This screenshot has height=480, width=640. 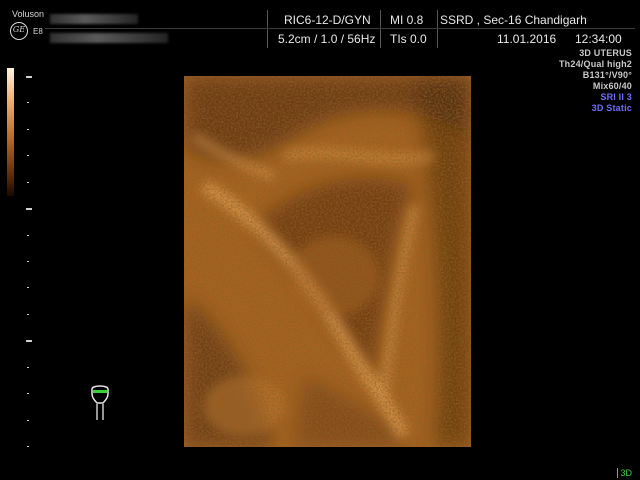 What do you see at coordinates (607, 75) in the screenshot?
I see `info-line-angle: B131°/V90°` at bounding box center [607, 75].